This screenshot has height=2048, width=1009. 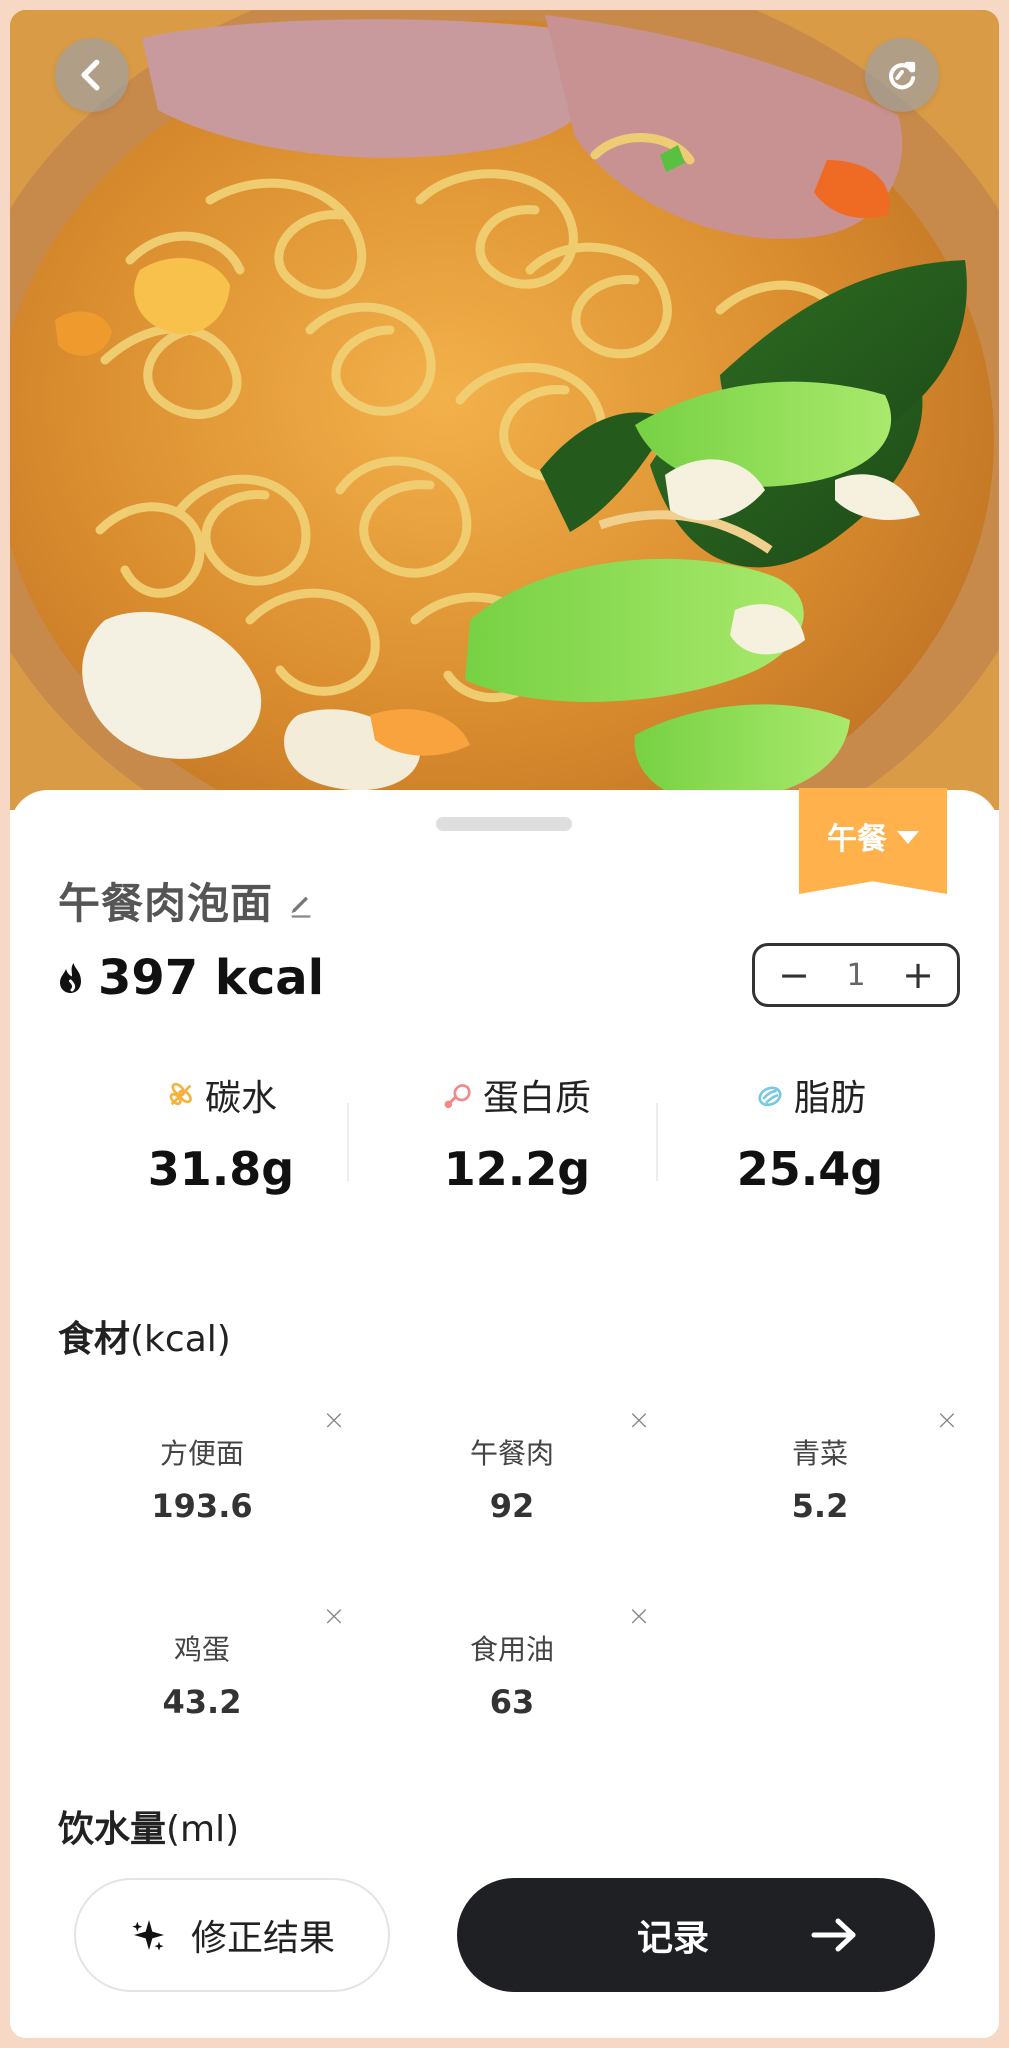 I want to click on ingredient-item: 青菜 5.2, so click(x=820, y=1465).